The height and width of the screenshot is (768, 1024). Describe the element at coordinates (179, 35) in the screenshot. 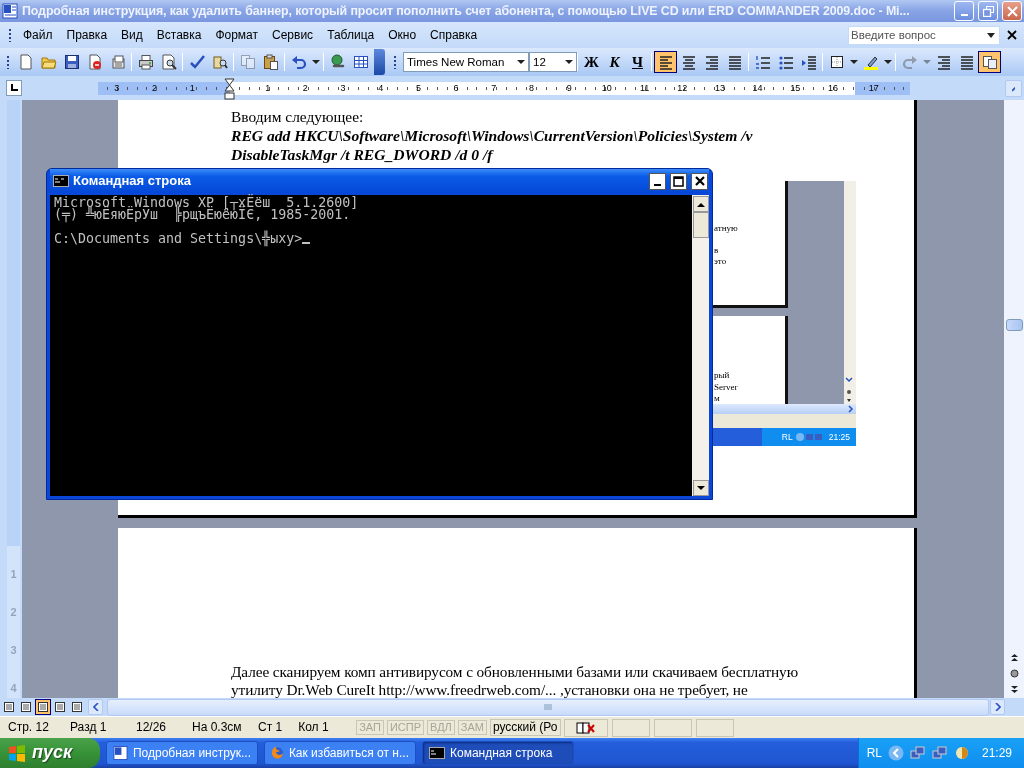

I see `menu-item: Вставка` at that location.